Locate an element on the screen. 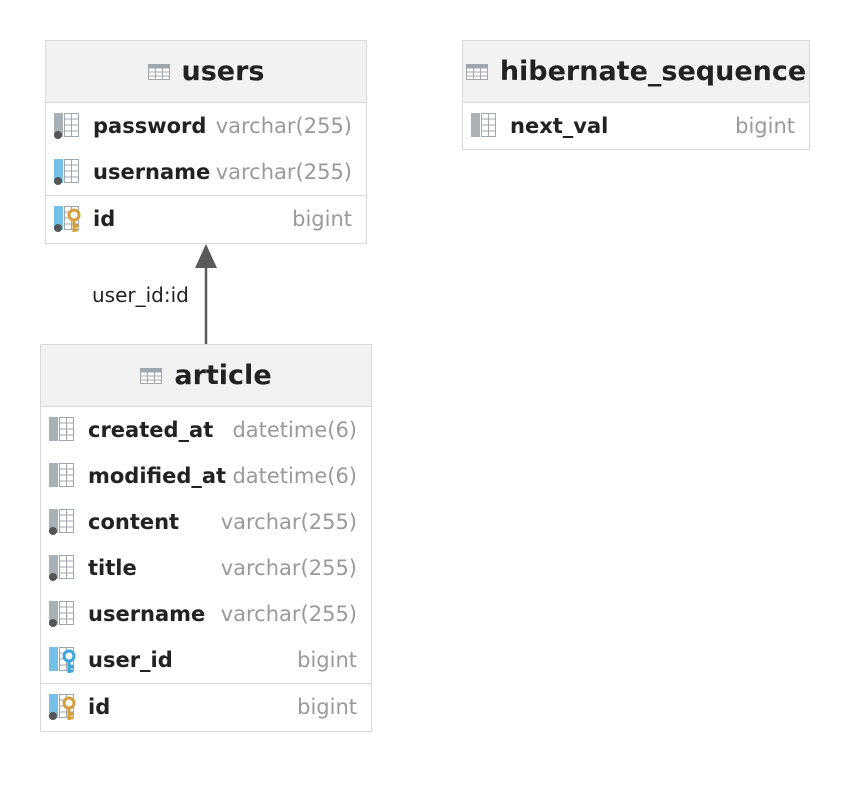 The height and width of the screenshot is (812, 850). table-title: hibernate_sequence is located at coordinates (653, 71).